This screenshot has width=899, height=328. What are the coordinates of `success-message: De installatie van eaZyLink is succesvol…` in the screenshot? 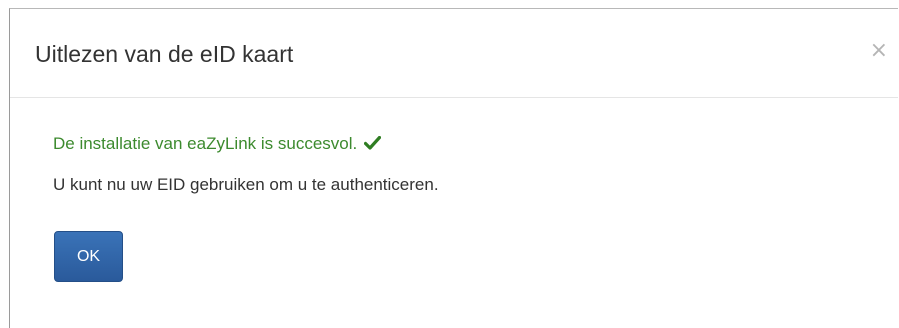 It's located at (205, 143).